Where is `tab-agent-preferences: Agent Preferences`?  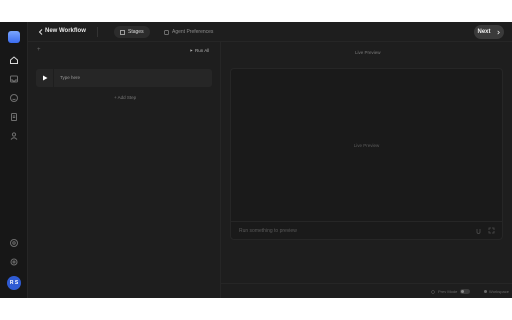 tab-agent-preferences: Agent Preferences is located at coordinates (188, 32).